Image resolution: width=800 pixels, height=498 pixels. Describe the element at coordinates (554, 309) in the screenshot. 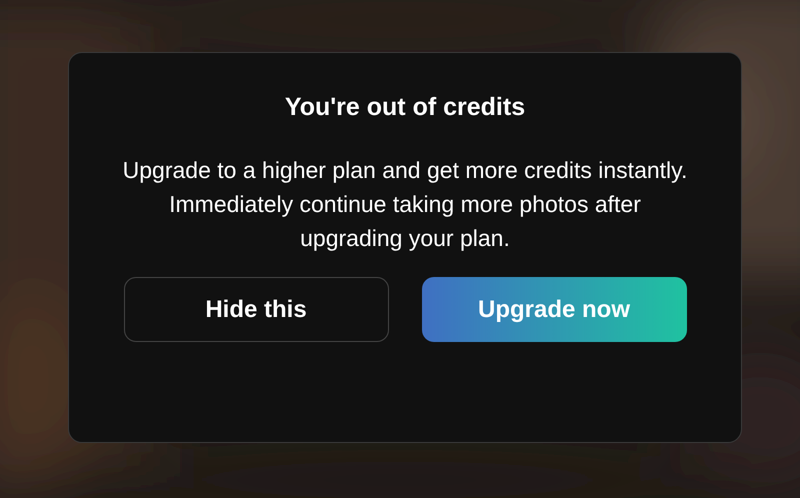

I see `upgrade-button: Upgrade now` at that location.